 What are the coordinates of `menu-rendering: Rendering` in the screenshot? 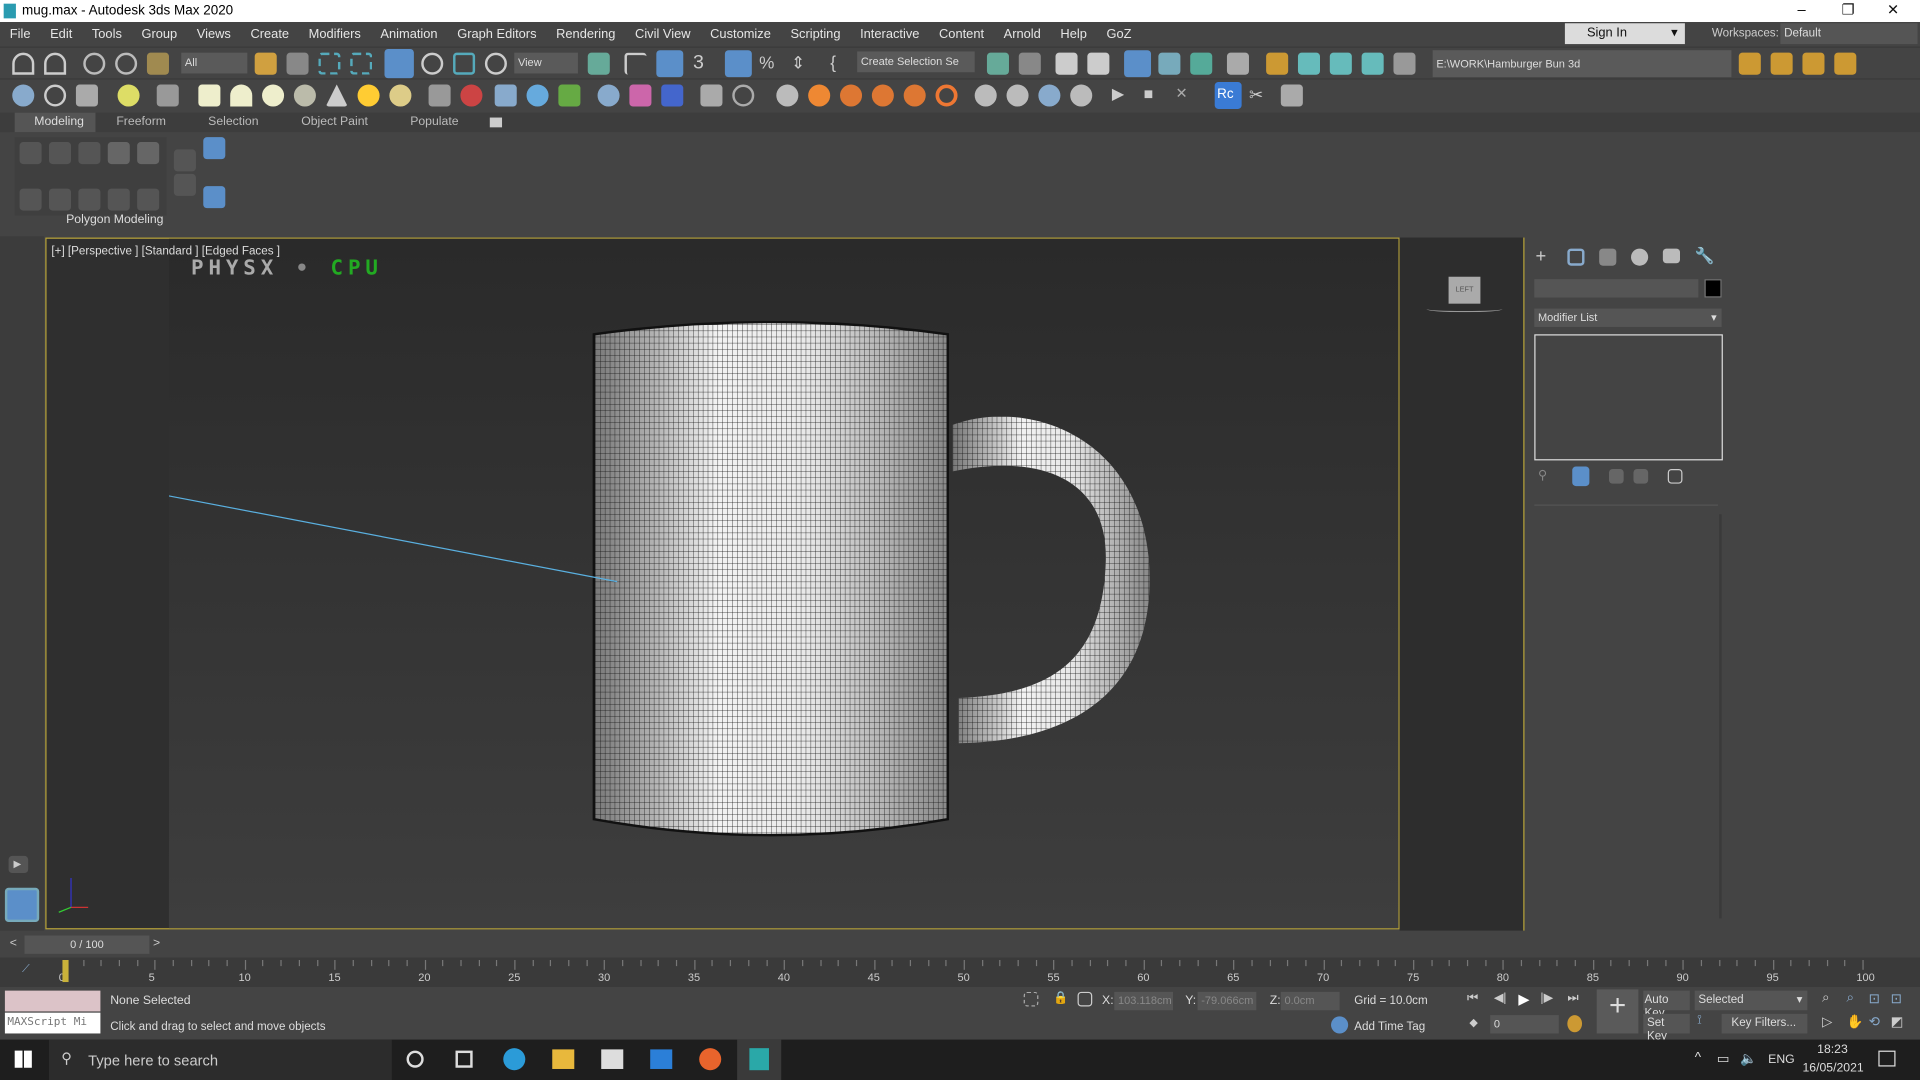 It's located at (585, 33).